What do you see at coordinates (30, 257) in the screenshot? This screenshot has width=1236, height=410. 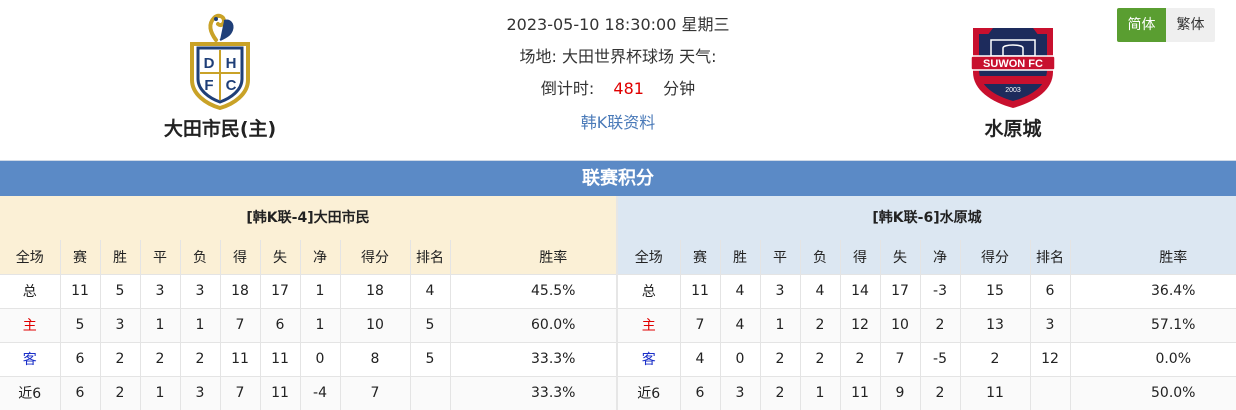 I see `column-header: 全场` at bounding box center [30, 257].